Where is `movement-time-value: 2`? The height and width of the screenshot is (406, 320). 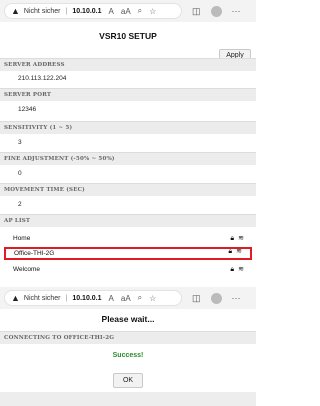 movement-time-value: 2 is located at coordinates (20, 204).